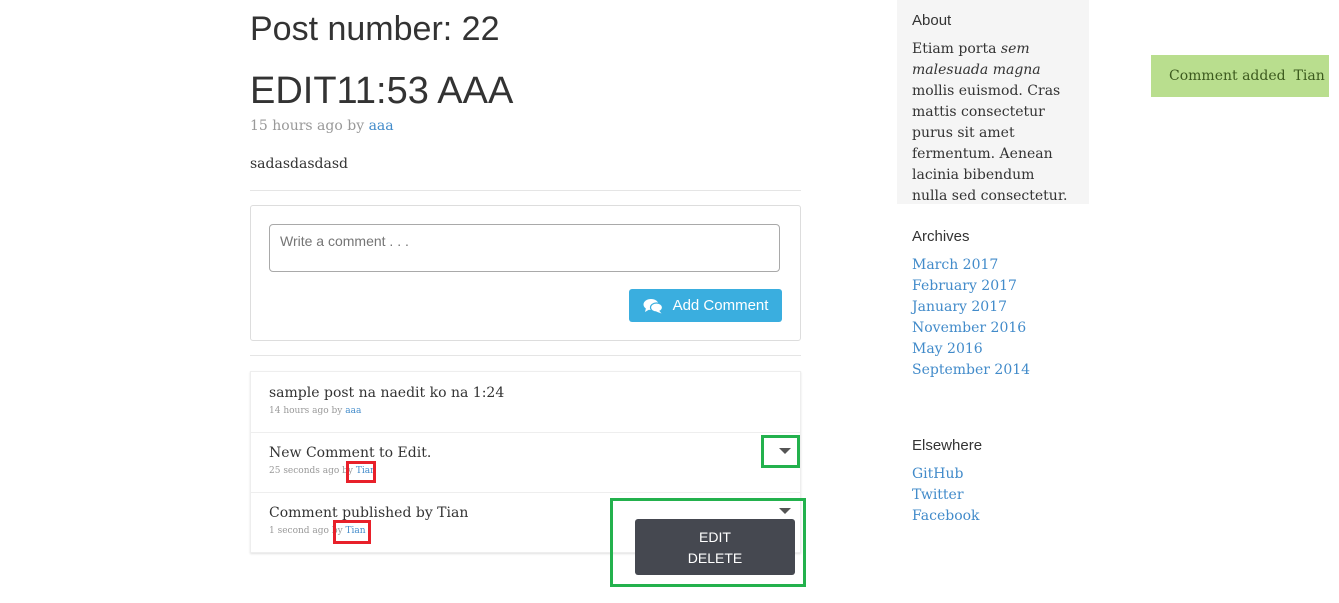  I want to click on archive-link: May 2016, so click(971, 349).